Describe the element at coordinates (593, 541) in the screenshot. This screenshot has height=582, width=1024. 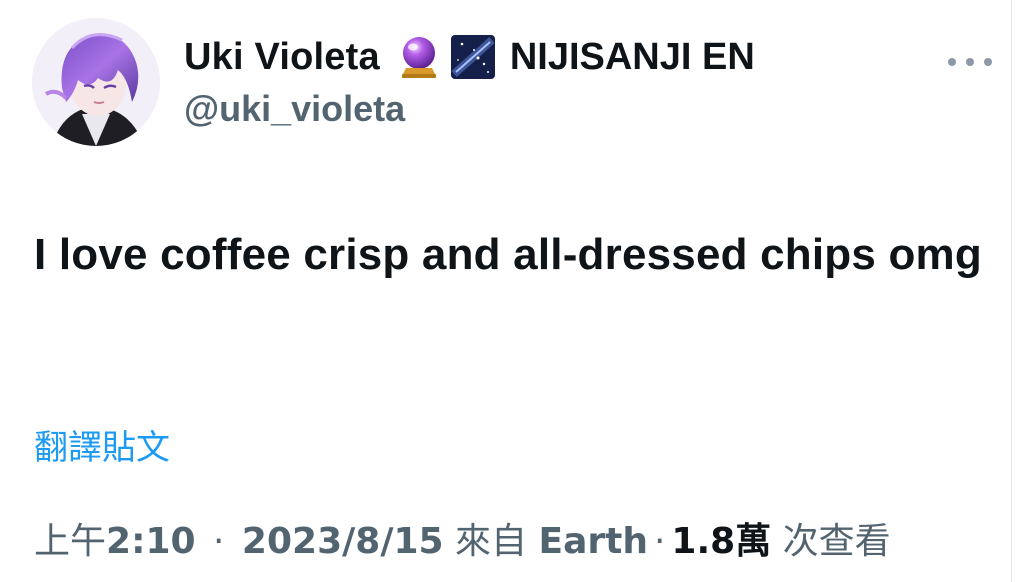
I see `source: Earth` at that location.